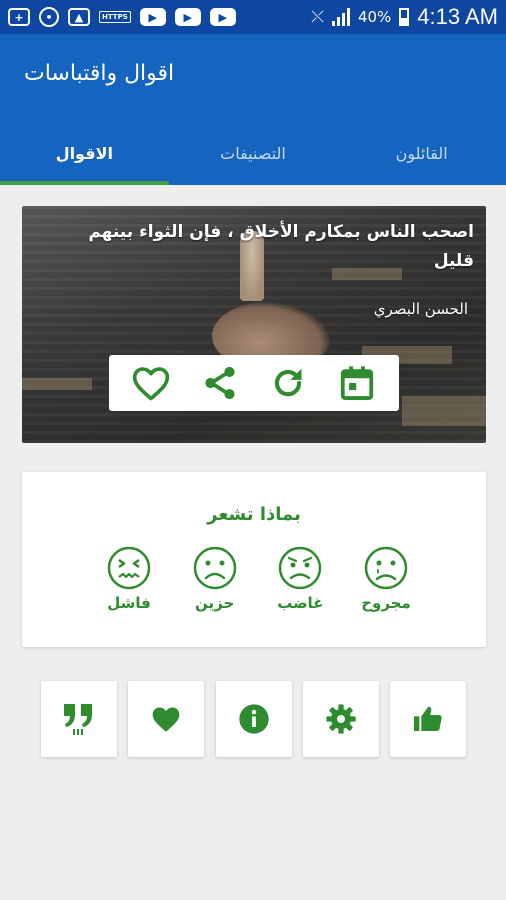  Describe the element at coordinates (340, 17) in the screenshot. I see `signal-icon` at that location.